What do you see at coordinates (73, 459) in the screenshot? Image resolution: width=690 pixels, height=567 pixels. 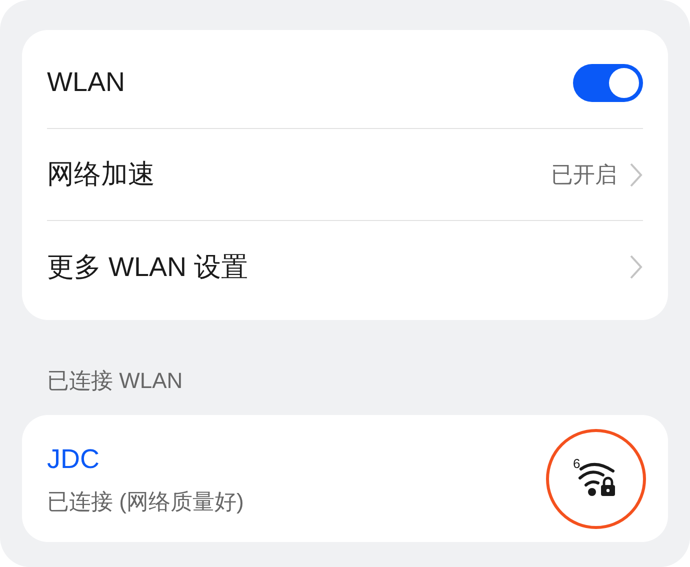 I see `network-name: JDC` at bounding box center [73, 459].